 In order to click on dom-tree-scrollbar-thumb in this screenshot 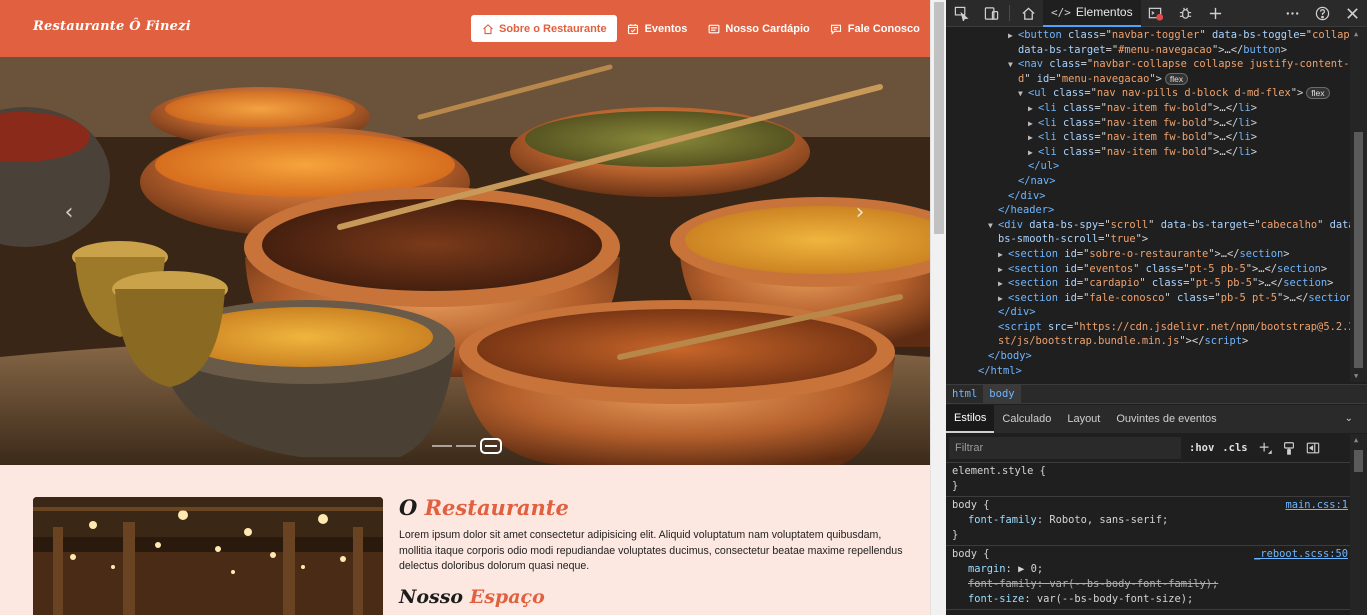, I will do `click(1358, 250)`.